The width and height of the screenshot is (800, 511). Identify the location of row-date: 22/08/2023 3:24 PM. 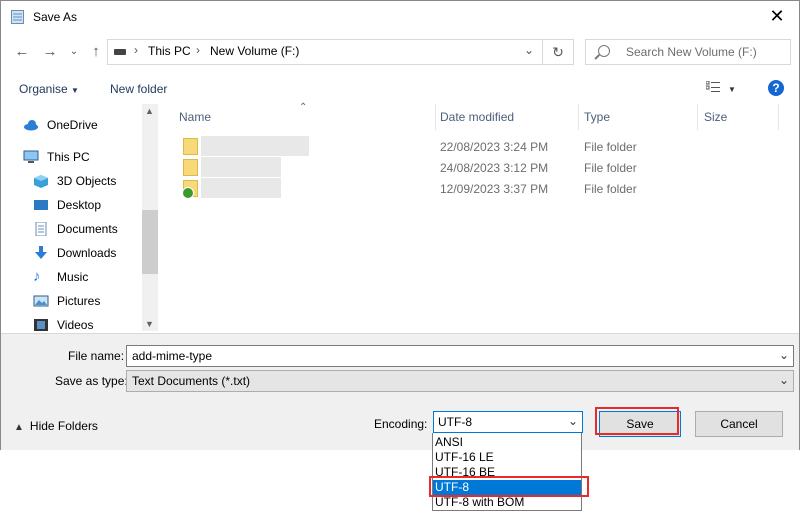
(494, 147).